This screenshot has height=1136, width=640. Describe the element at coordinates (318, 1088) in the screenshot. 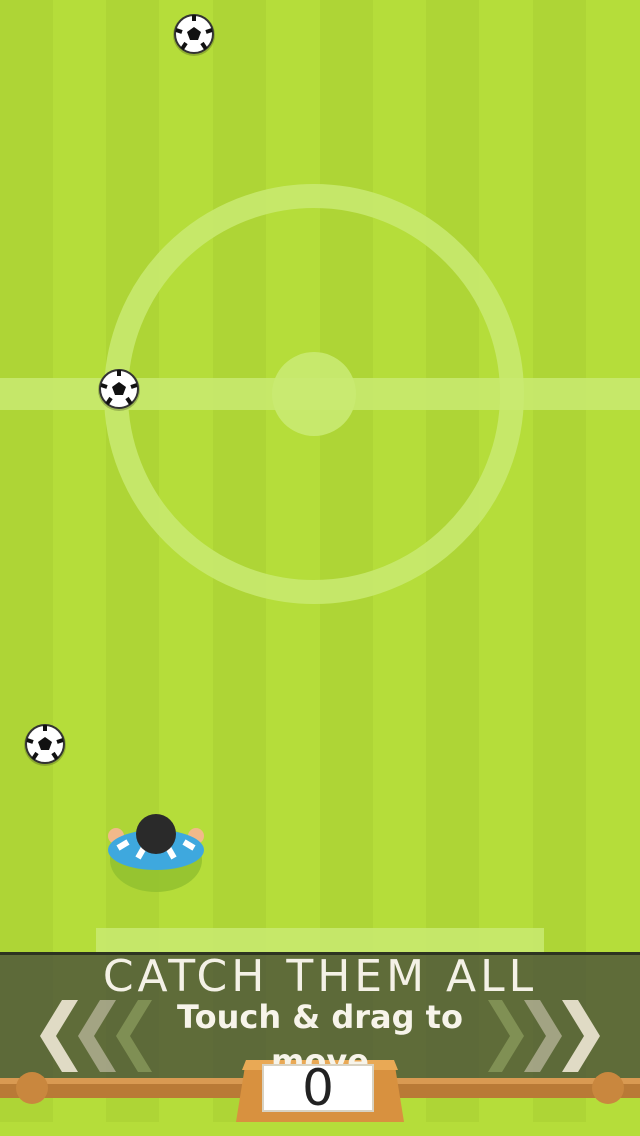

I see `score-value: 0` at that location.